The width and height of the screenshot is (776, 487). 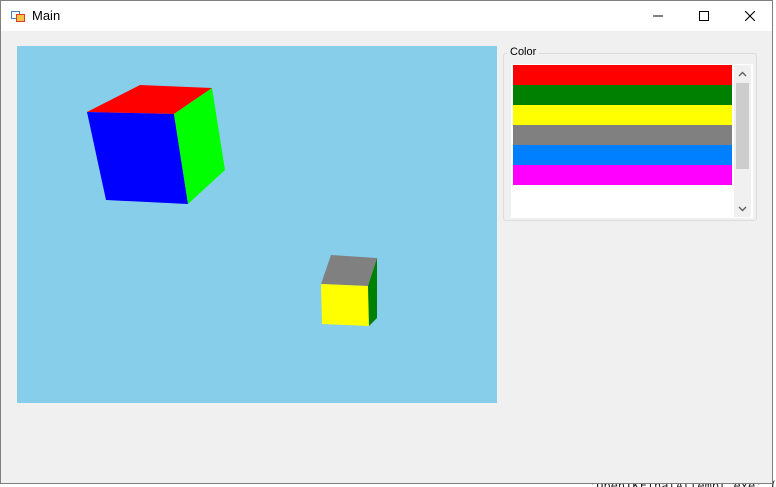 I want to click on small-cube-front-face, so click(x=345, y=305).